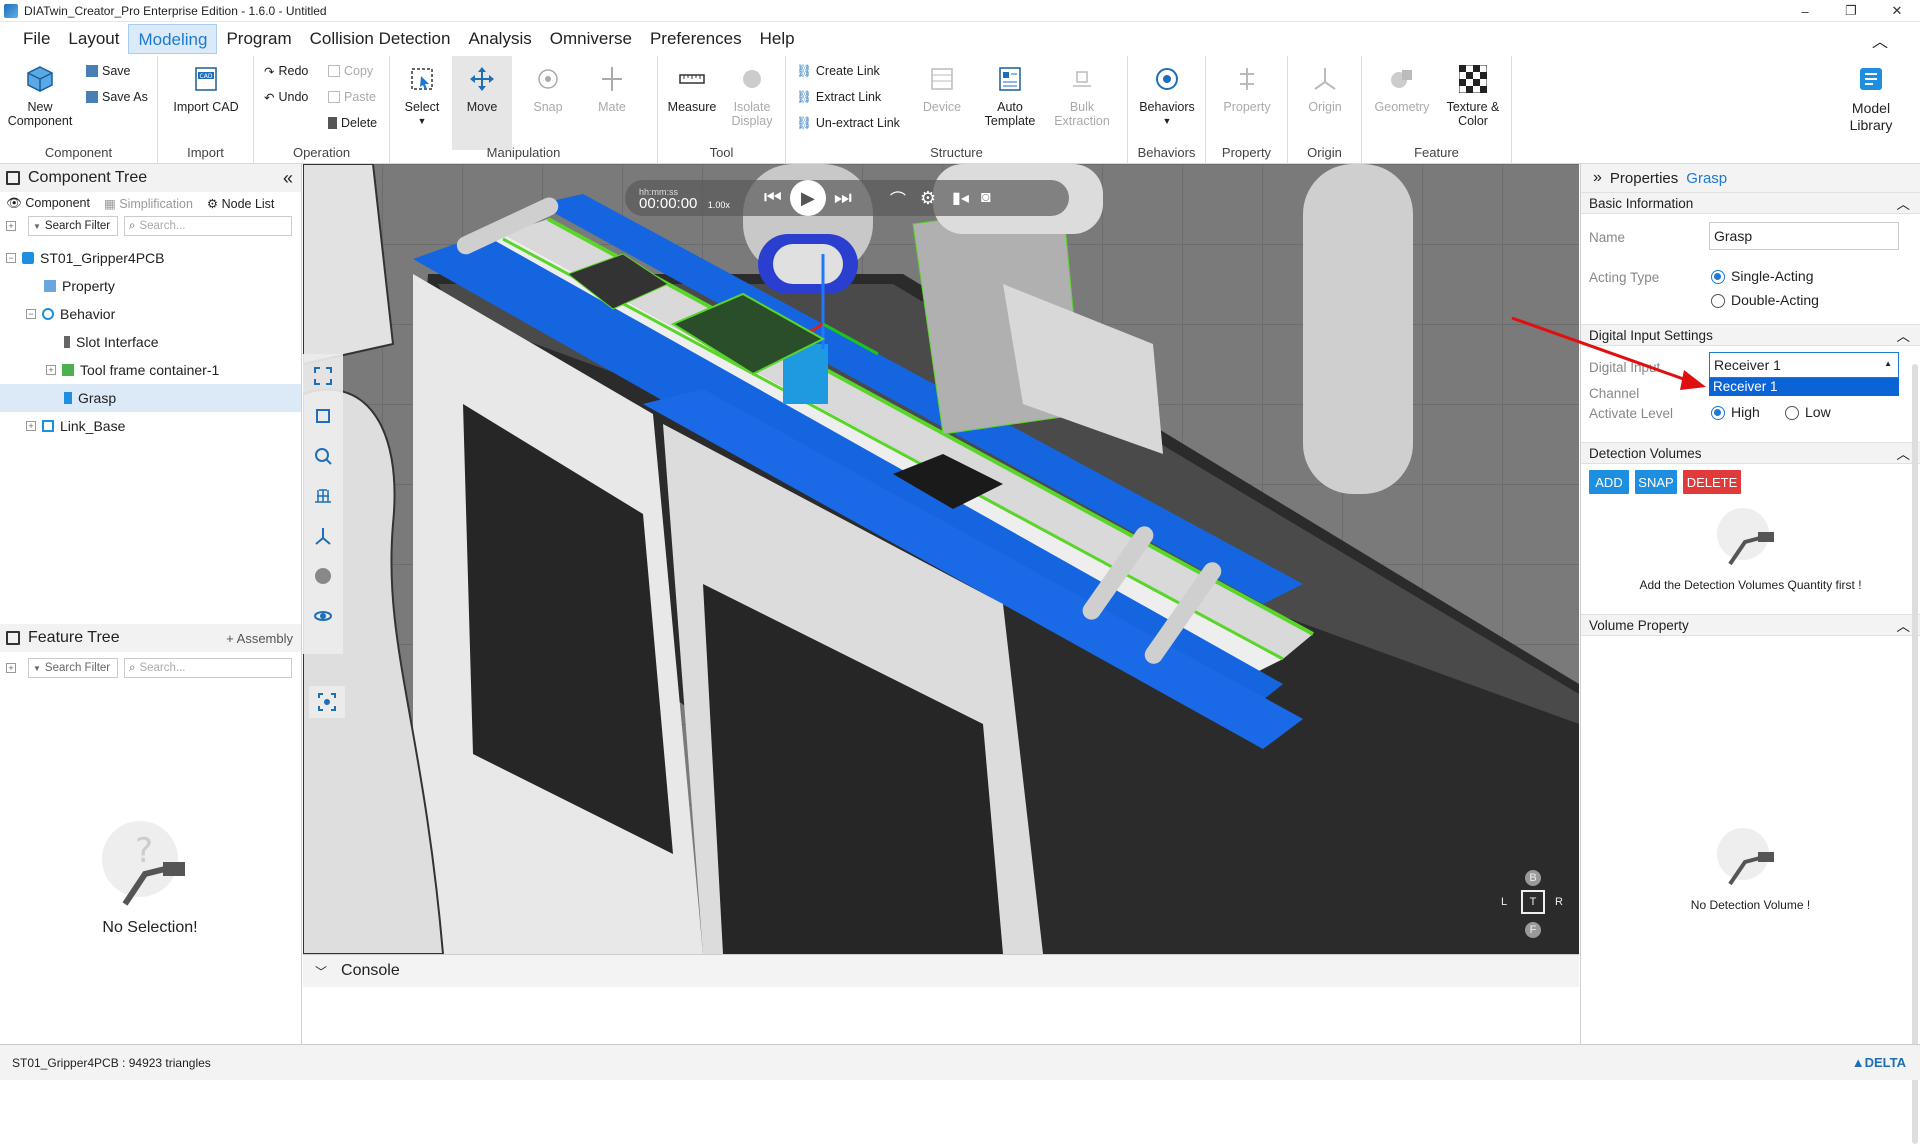 The image size is (1920, 1144). I want to click on auto-template-button: Auto Template, so click(1010, 95).